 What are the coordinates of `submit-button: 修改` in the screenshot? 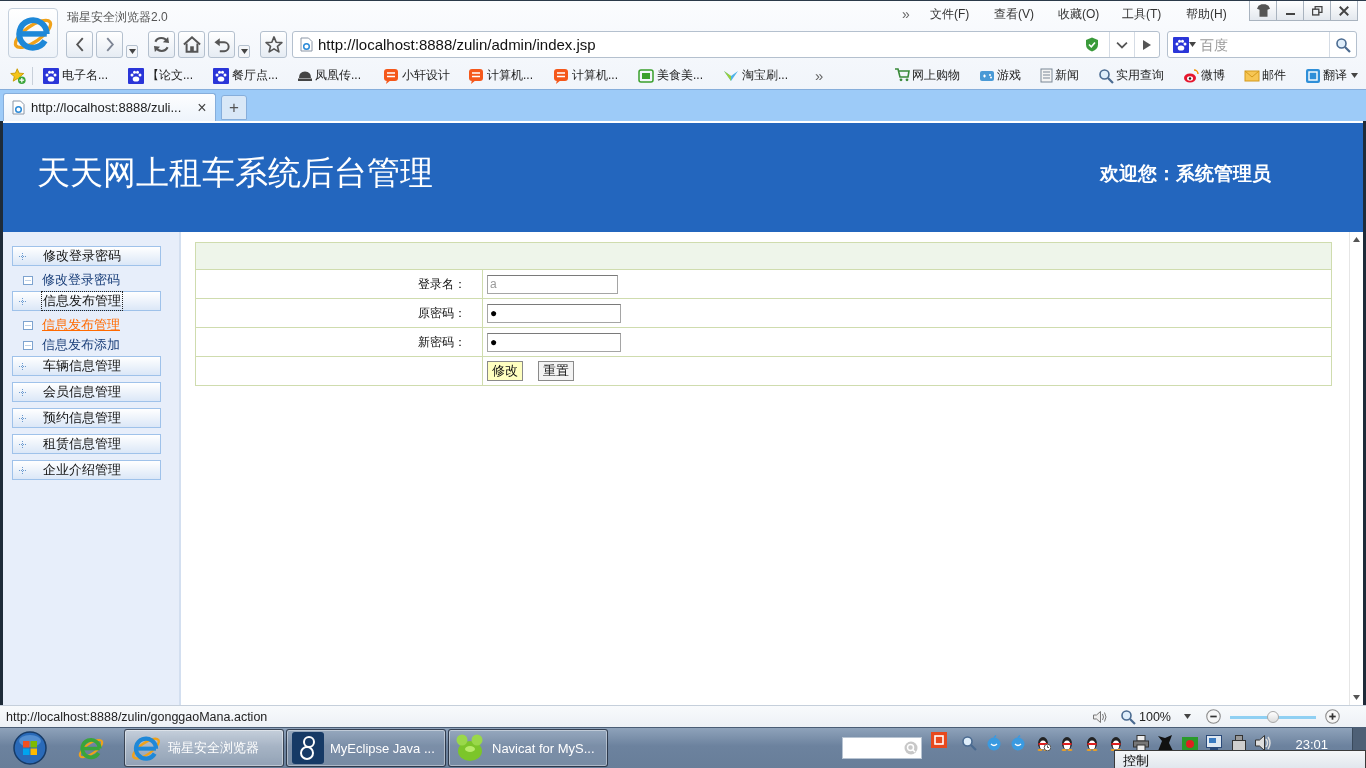 It's located at (505, 371).